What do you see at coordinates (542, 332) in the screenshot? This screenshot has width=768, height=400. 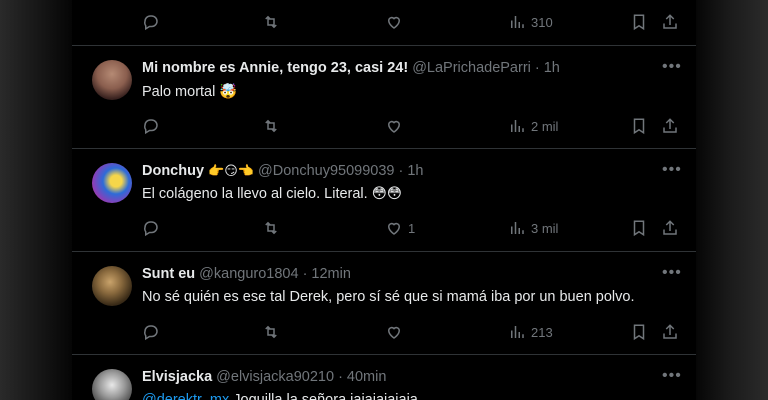 I see `views-count: 213` at bounding box center [542, 332].